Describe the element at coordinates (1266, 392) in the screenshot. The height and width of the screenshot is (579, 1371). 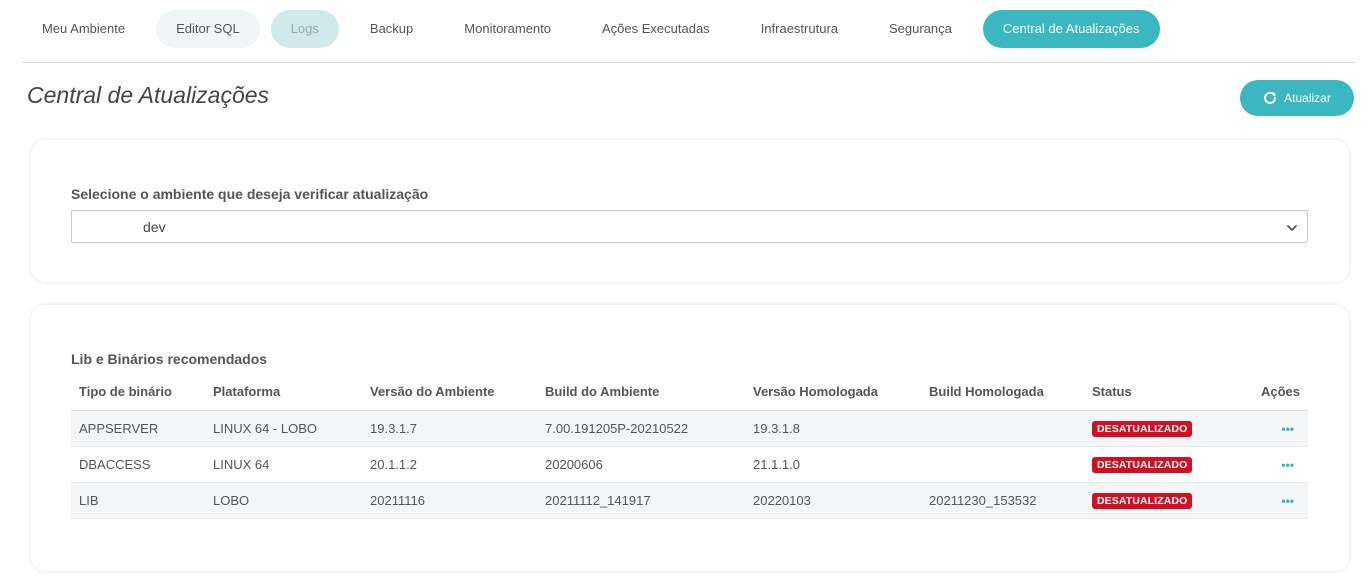
I see `column-header-acoes: Ações` at that location.